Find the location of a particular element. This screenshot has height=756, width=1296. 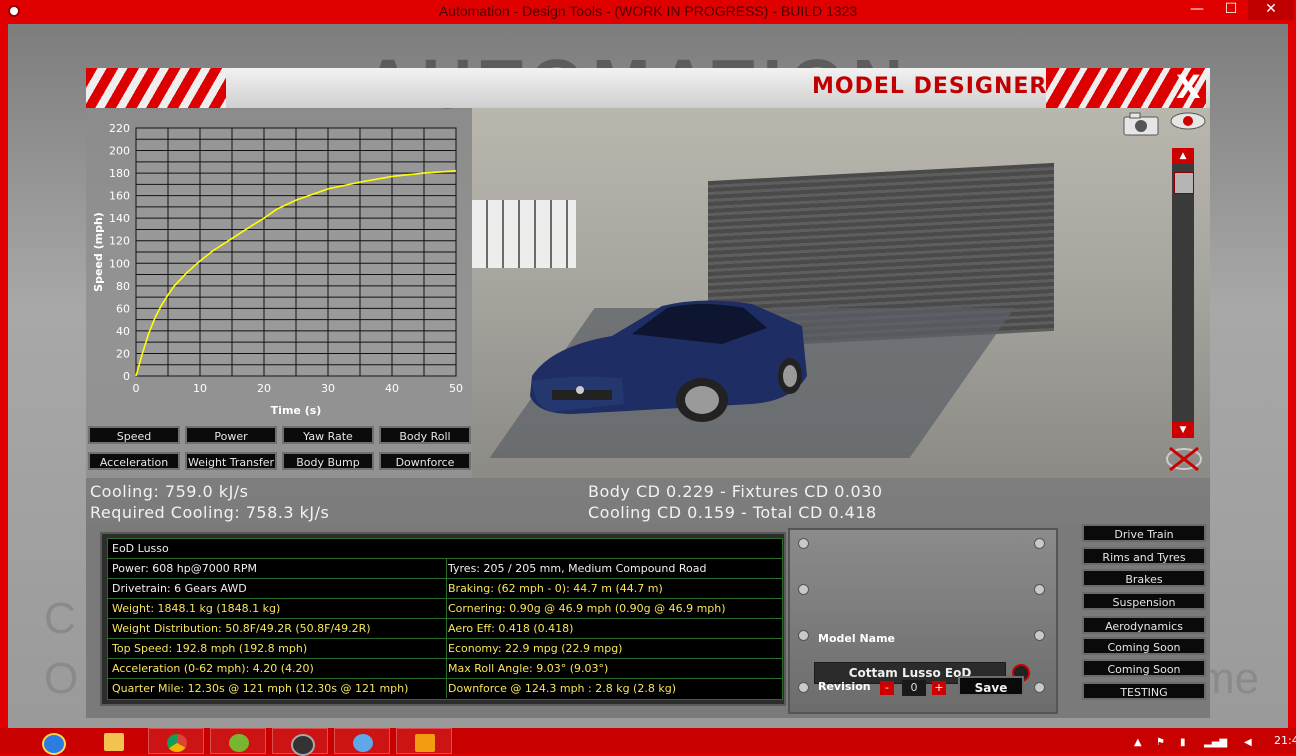

rims-and-tyres-button: Rims and Tyres is located at coordinates (1144, 556).